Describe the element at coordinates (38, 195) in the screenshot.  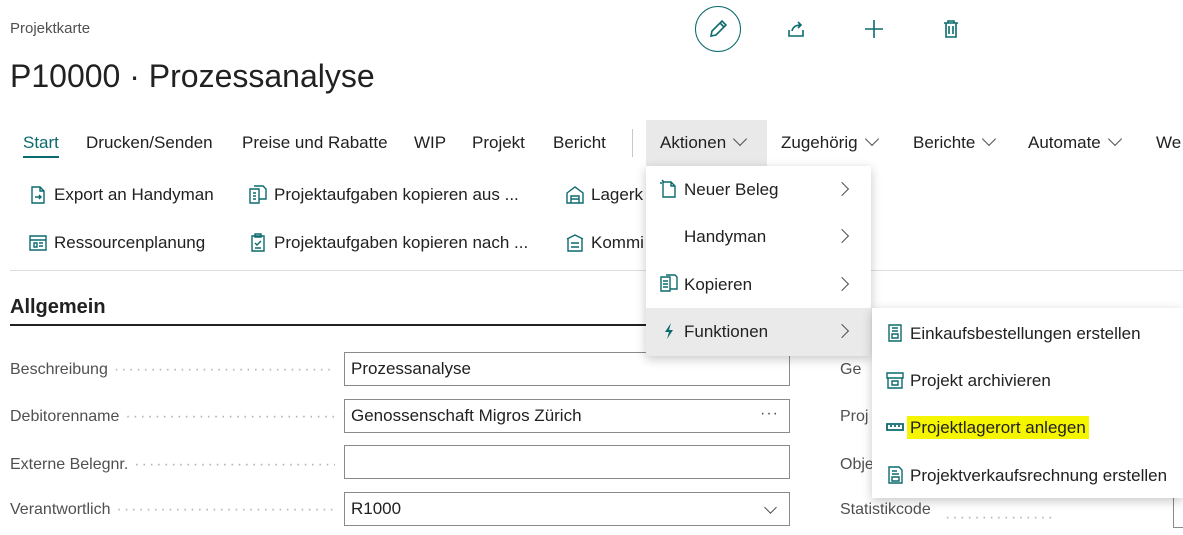
I see `export-document-icon` at that location.